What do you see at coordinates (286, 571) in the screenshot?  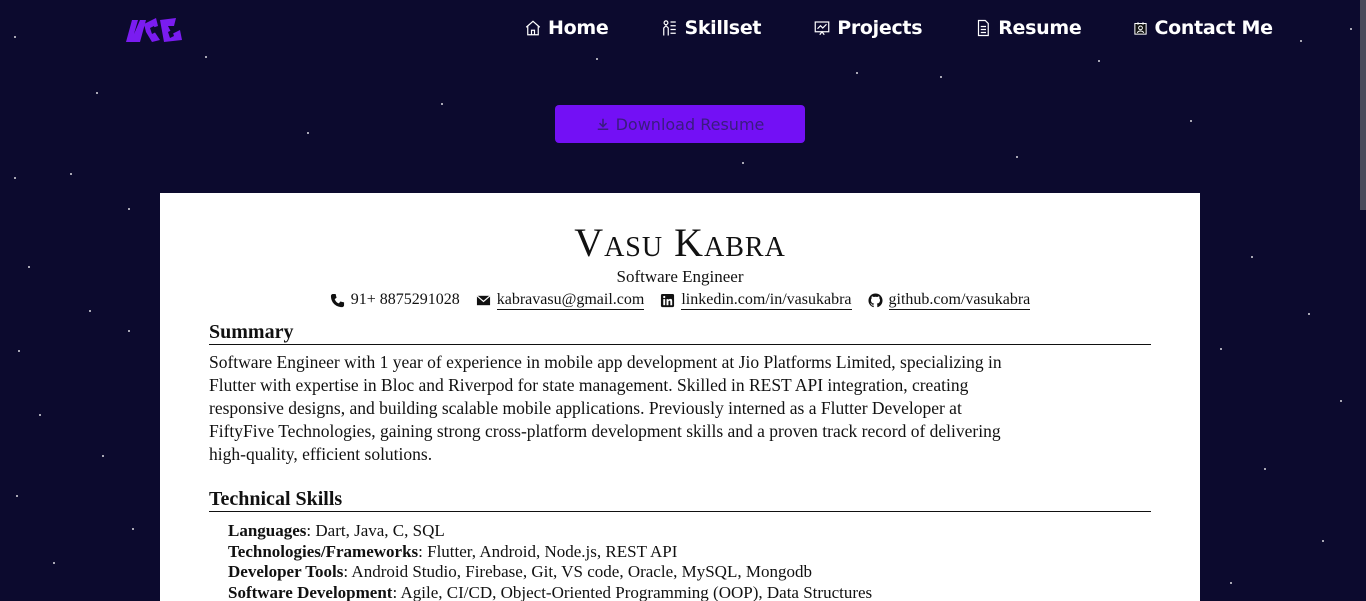 I see `skill-label: Developer Tools` at bounding box center [286, 571].